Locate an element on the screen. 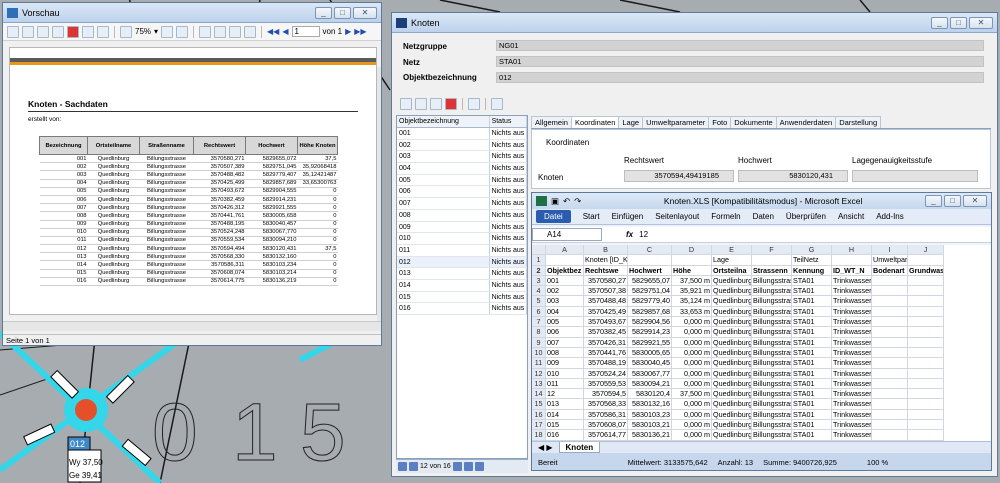 The height and width of the screenshot is (483, 1000). field-netzgruppe: NG01 is located at coordinates (740, 45).